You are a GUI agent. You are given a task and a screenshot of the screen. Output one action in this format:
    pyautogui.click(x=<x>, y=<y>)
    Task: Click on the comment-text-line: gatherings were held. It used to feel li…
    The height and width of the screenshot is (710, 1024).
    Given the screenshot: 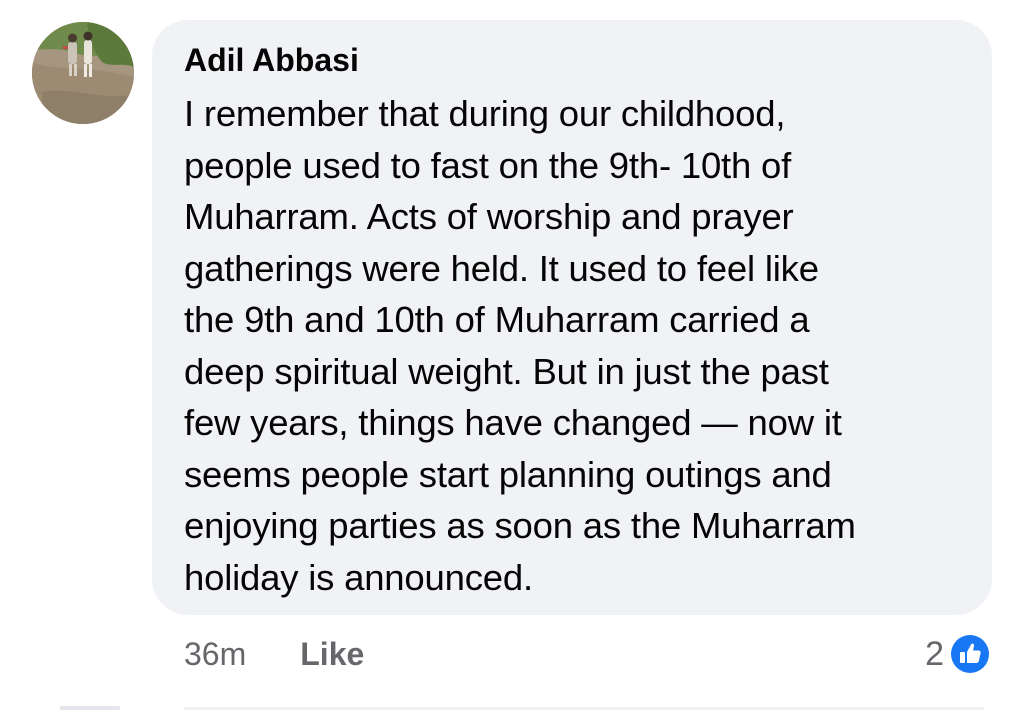 What is the action you would take?
    pyautogui.click(x=501, y=268)
    